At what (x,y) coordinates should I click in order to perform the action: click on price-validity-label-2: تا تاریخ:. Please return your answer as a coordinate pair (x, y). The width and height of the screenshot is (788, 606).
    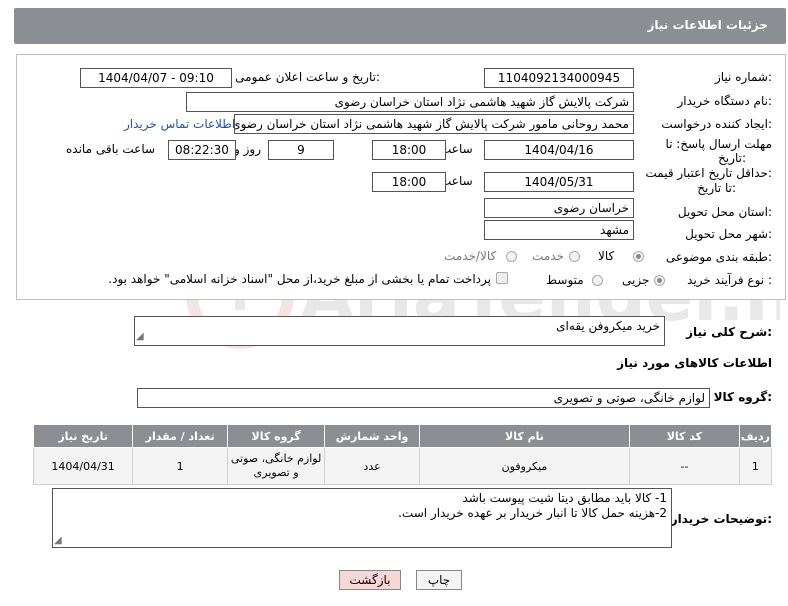
    Looking at the image, I should click on (716, 188).